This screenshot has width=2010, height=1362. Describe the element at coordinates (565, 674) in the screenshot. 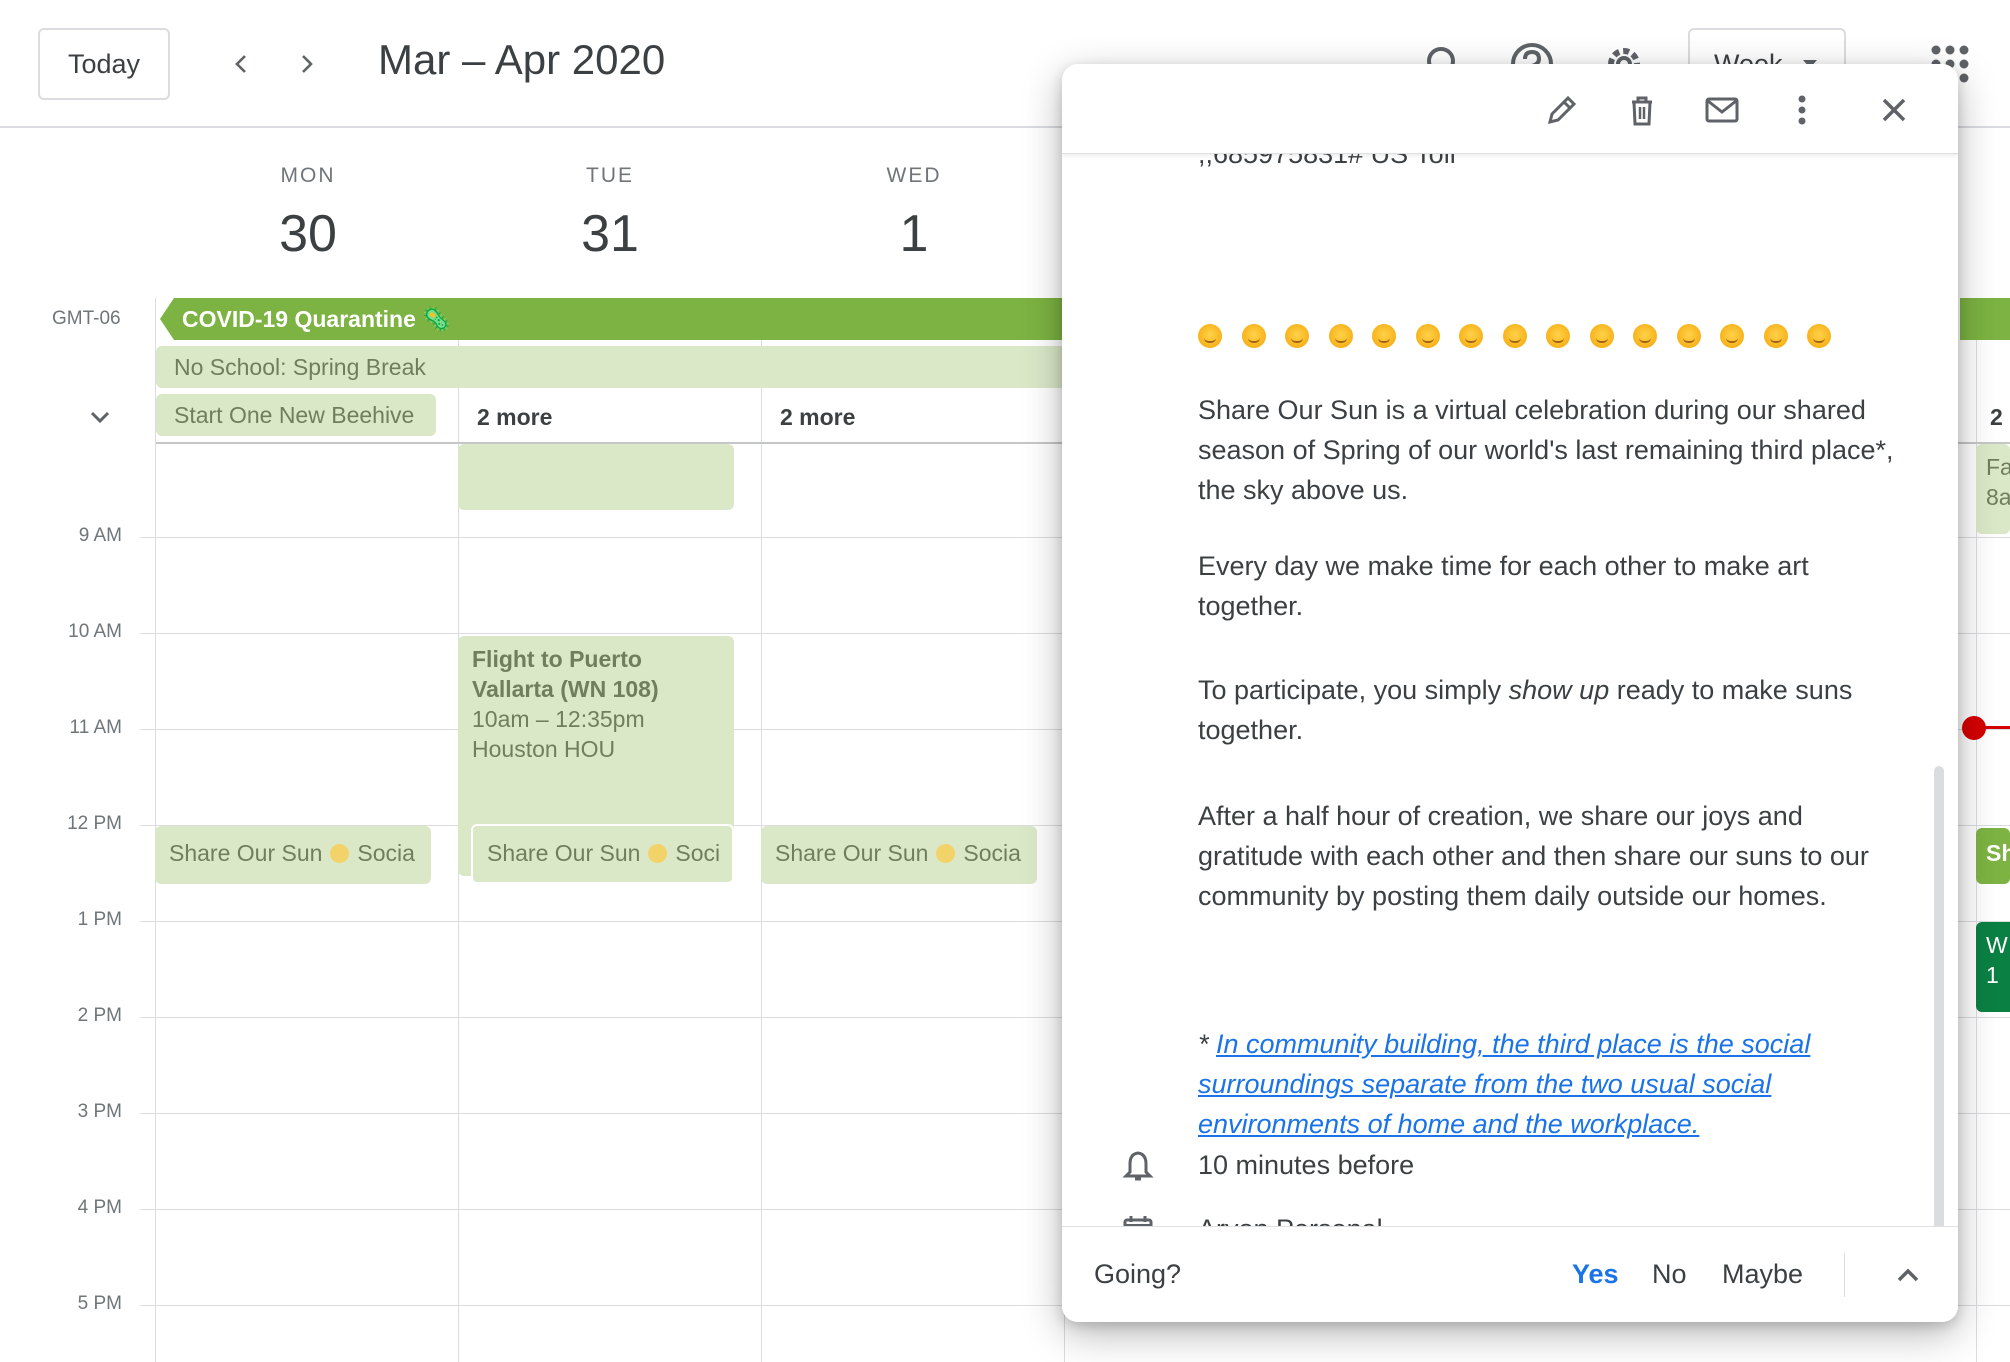

I see `event-title: Flight to Puerto Vallarta (WN 108)` at that location.